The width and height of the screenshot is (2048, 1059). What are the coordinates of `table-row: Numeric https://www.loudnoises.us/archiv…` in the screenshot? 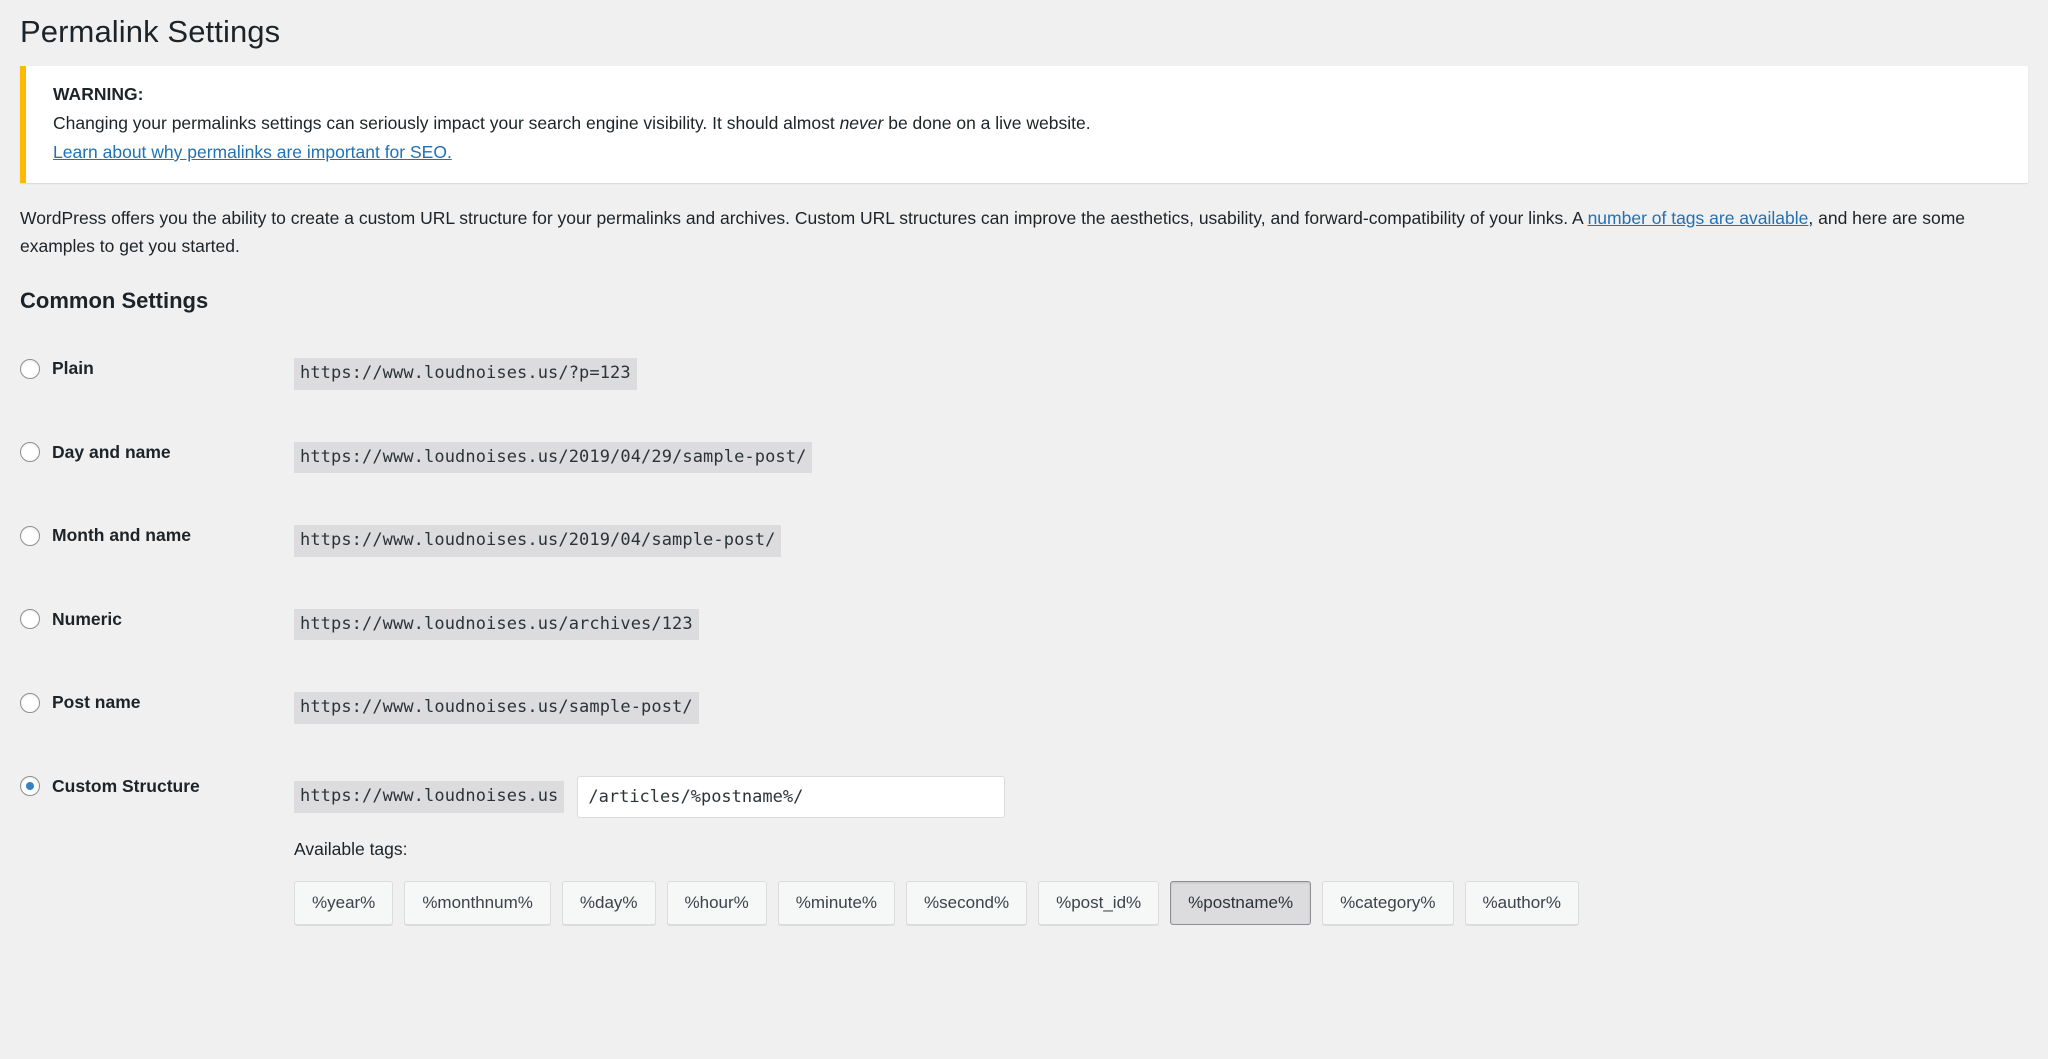 It's located at (1024, 625).